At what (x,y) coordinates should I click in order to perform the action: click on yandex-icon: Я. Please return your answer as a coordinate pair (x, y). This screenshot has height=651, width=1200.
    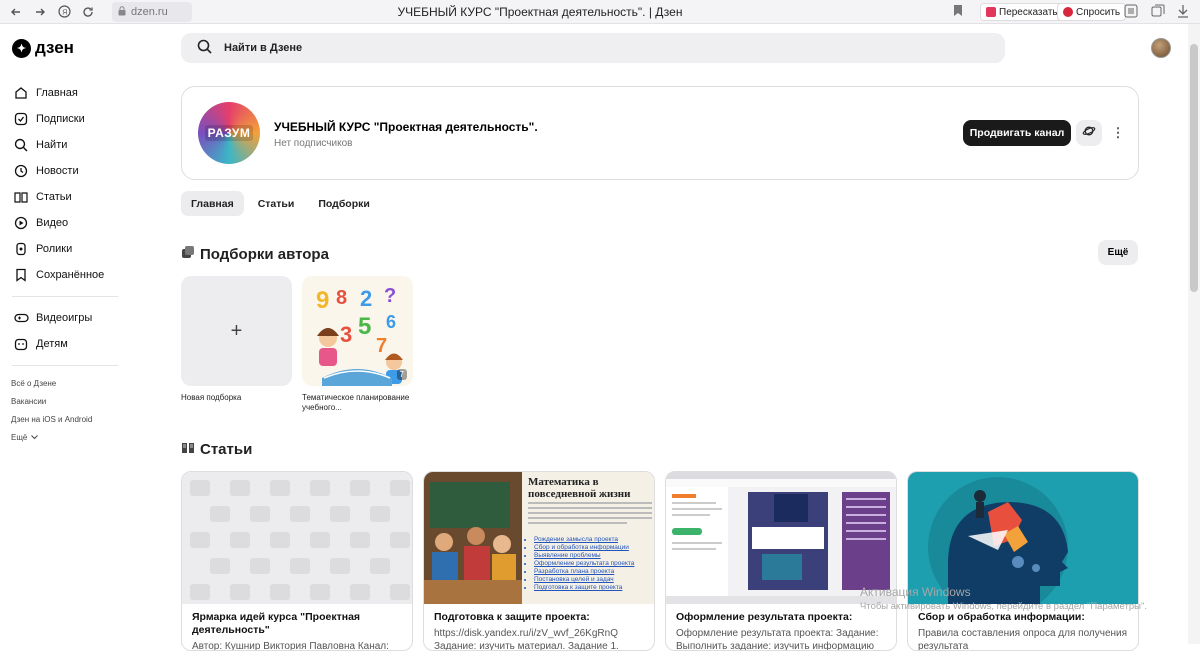
    Looking at the image, I should click on (64, 12).